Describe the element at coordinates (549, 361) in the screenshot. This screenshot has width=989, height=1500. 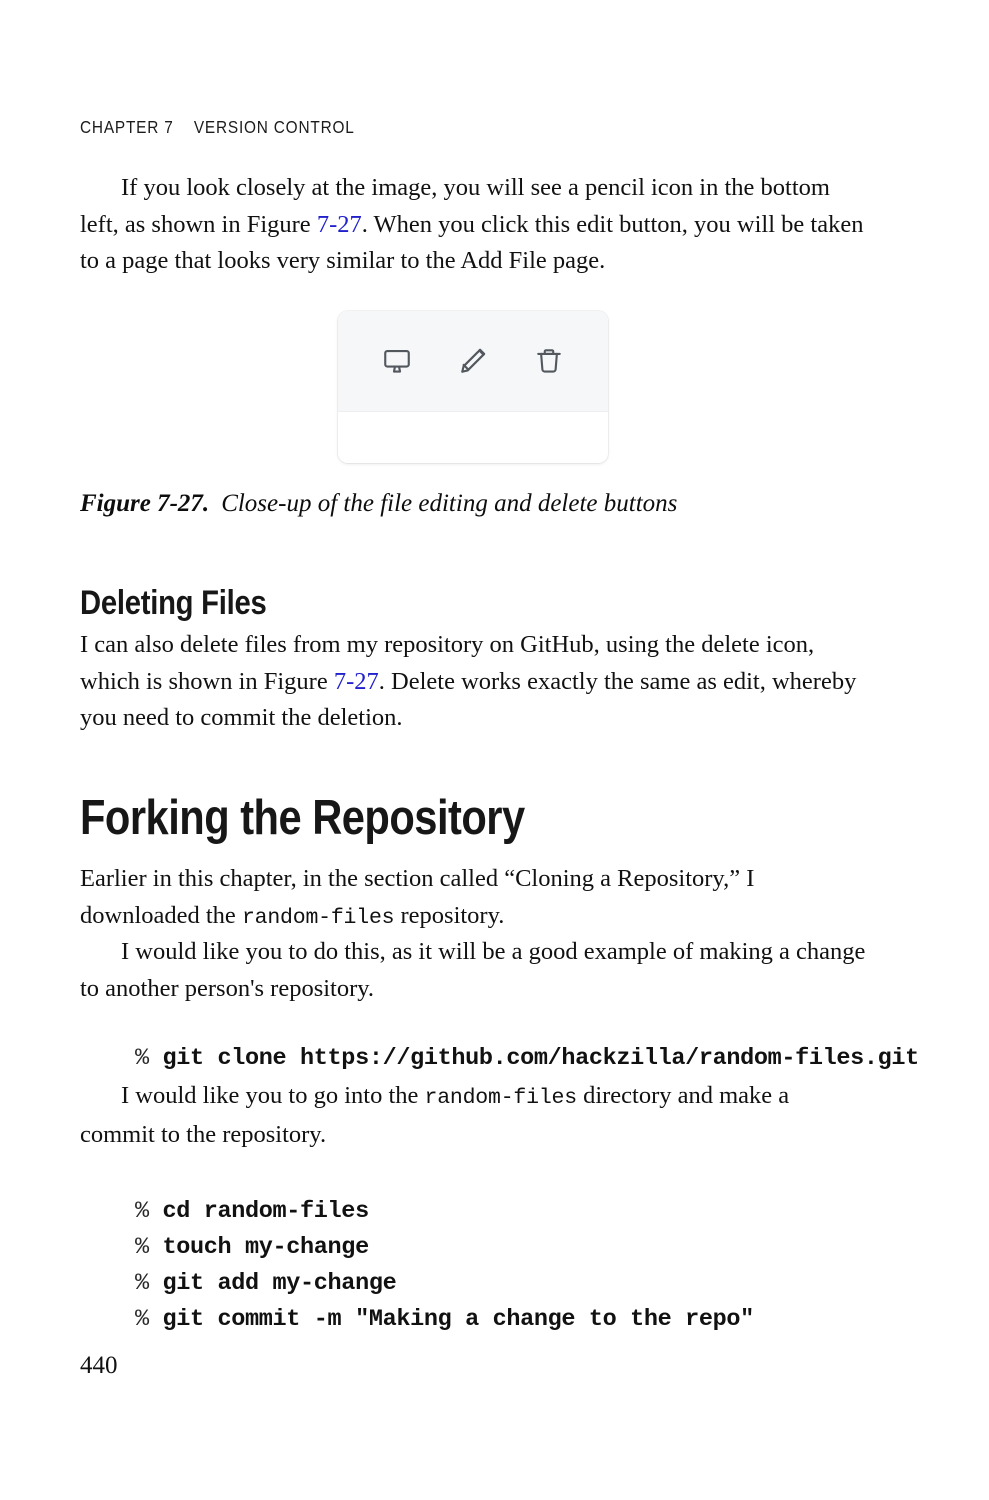
I see `trash-icon` at that location.